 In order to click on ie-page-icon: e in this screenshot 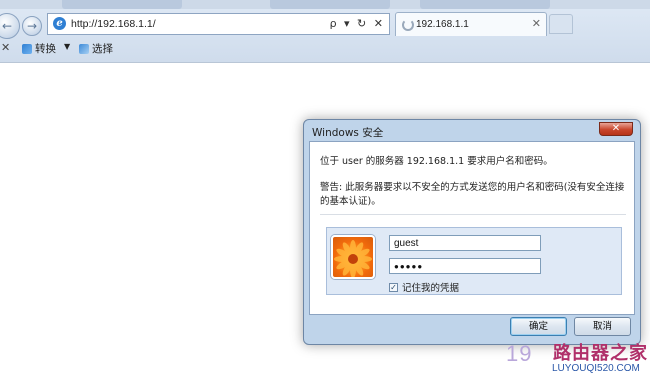, I will do `click(59, 23)`.